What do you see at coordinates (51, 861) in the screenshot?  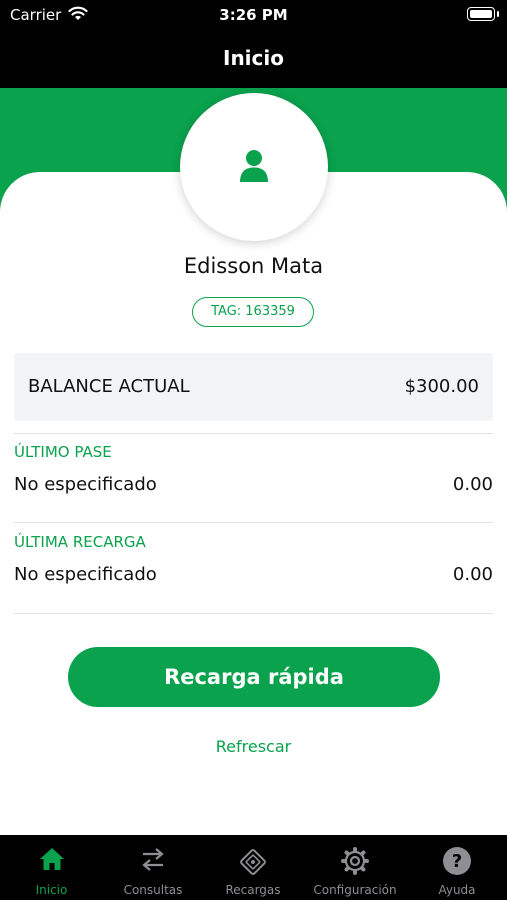 I see `home-icon` at bounding box center [51, 861].